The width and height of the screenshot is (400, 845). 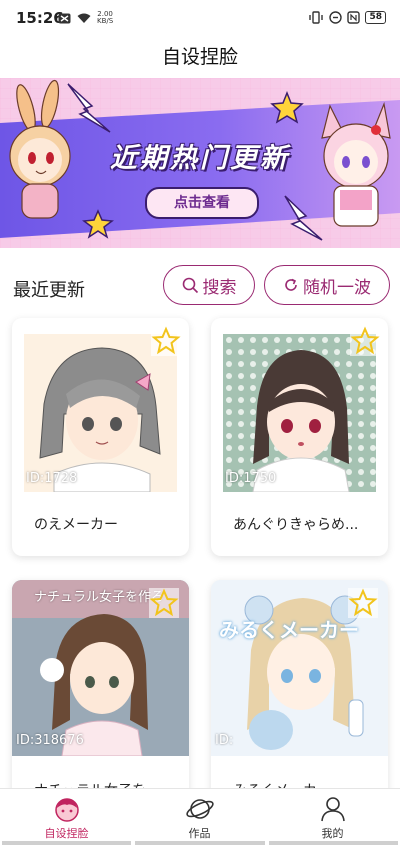 What do you see at coordinates (199, 57) in the screenshot?
I see `page-title: 自设捏脸` at bounding box center [199, 57].